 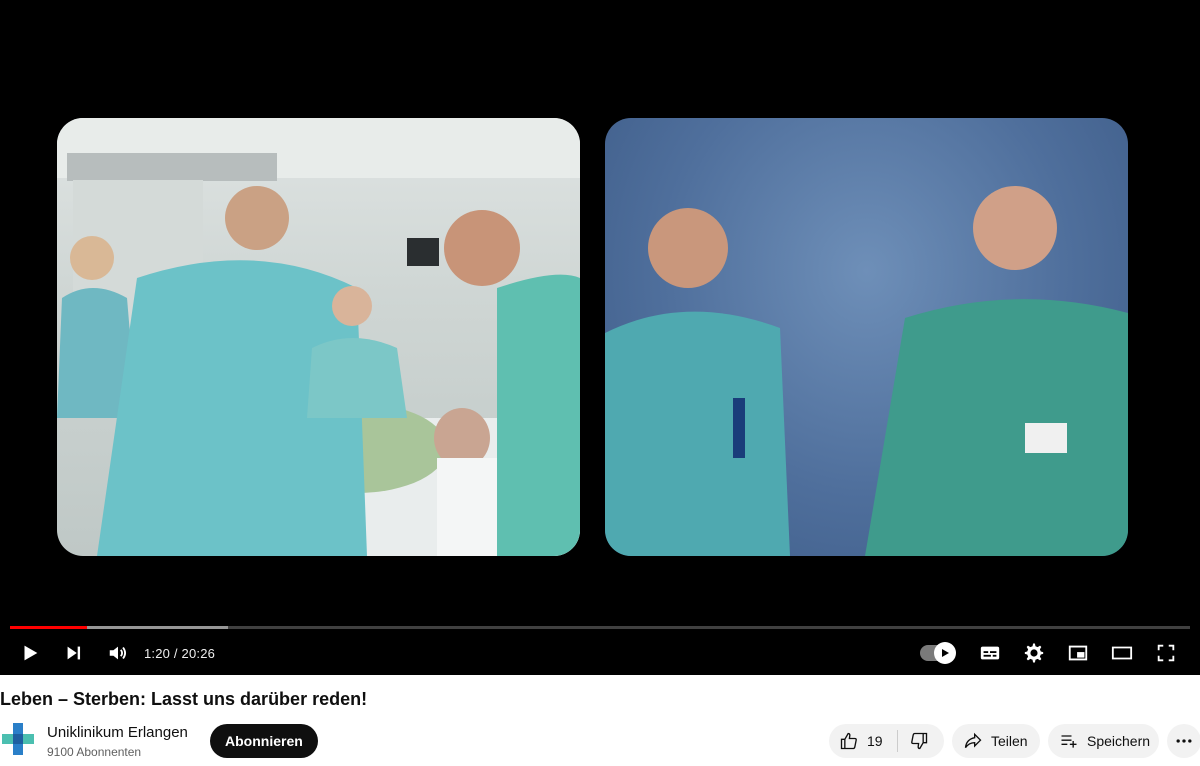 I want to click on volume-button, so click(x=118, y=653).